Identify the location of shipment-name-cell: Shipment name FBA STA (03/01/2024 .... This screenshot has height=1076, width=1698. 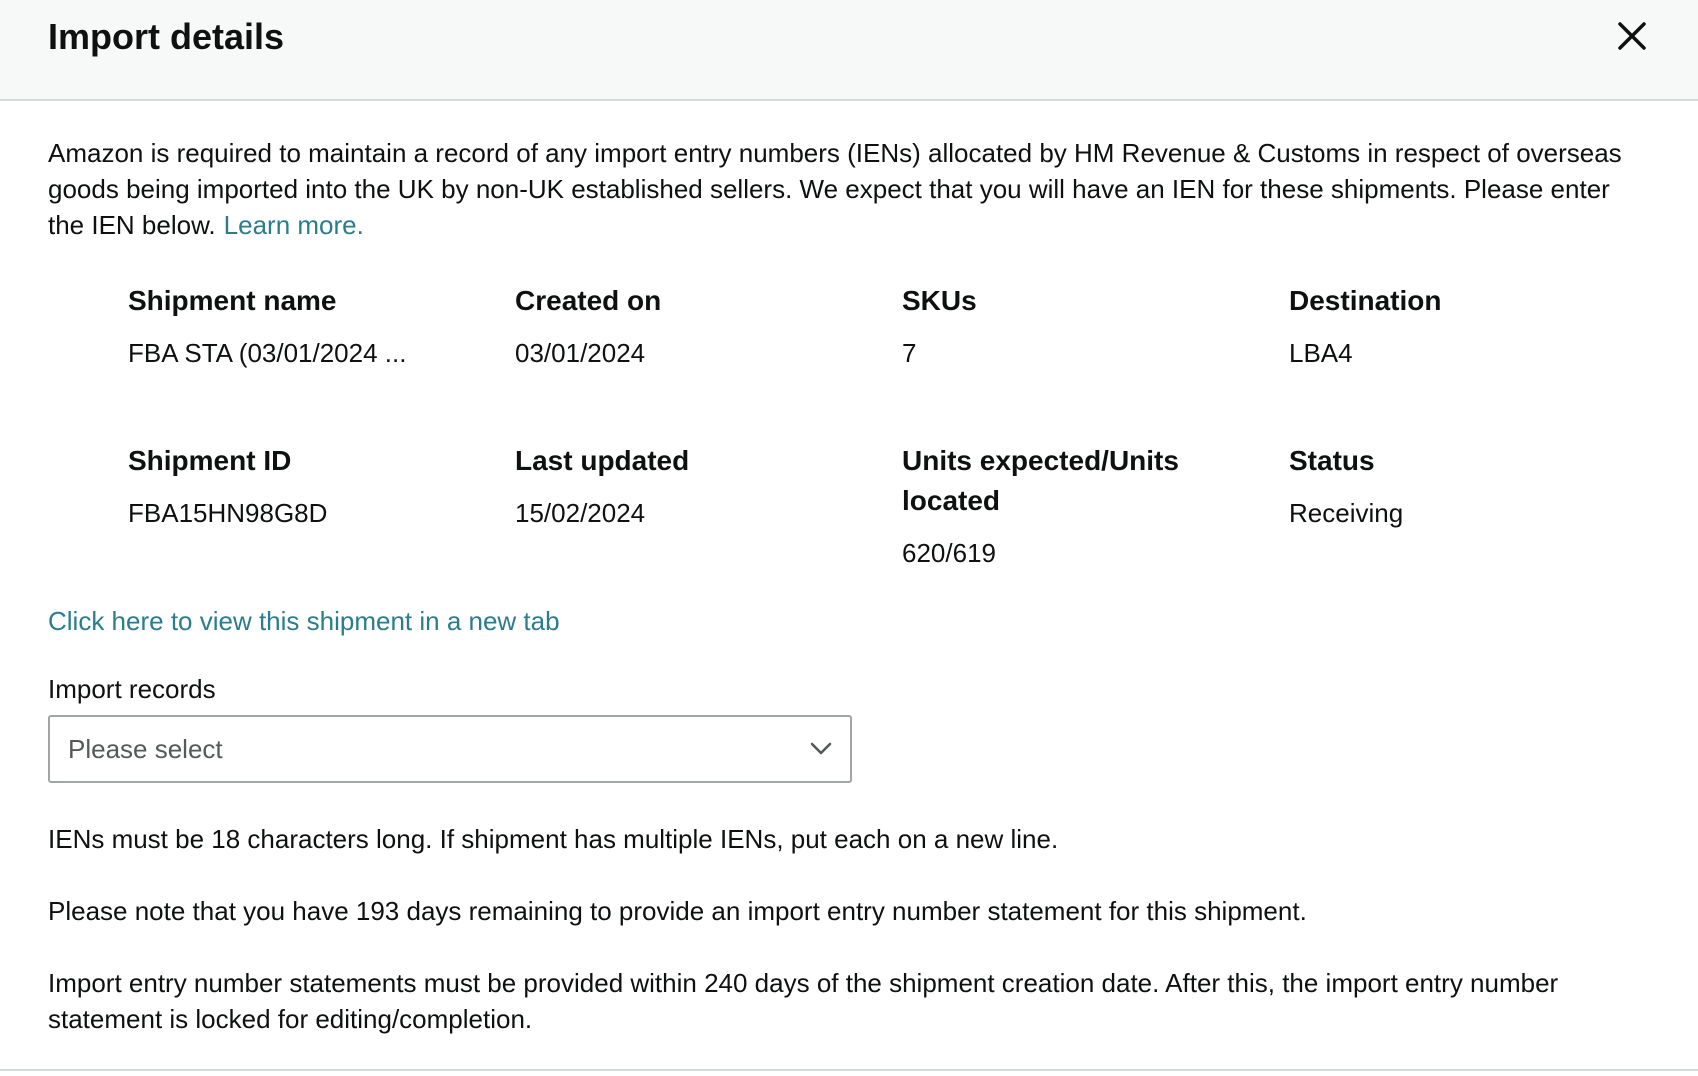
(321, 361).